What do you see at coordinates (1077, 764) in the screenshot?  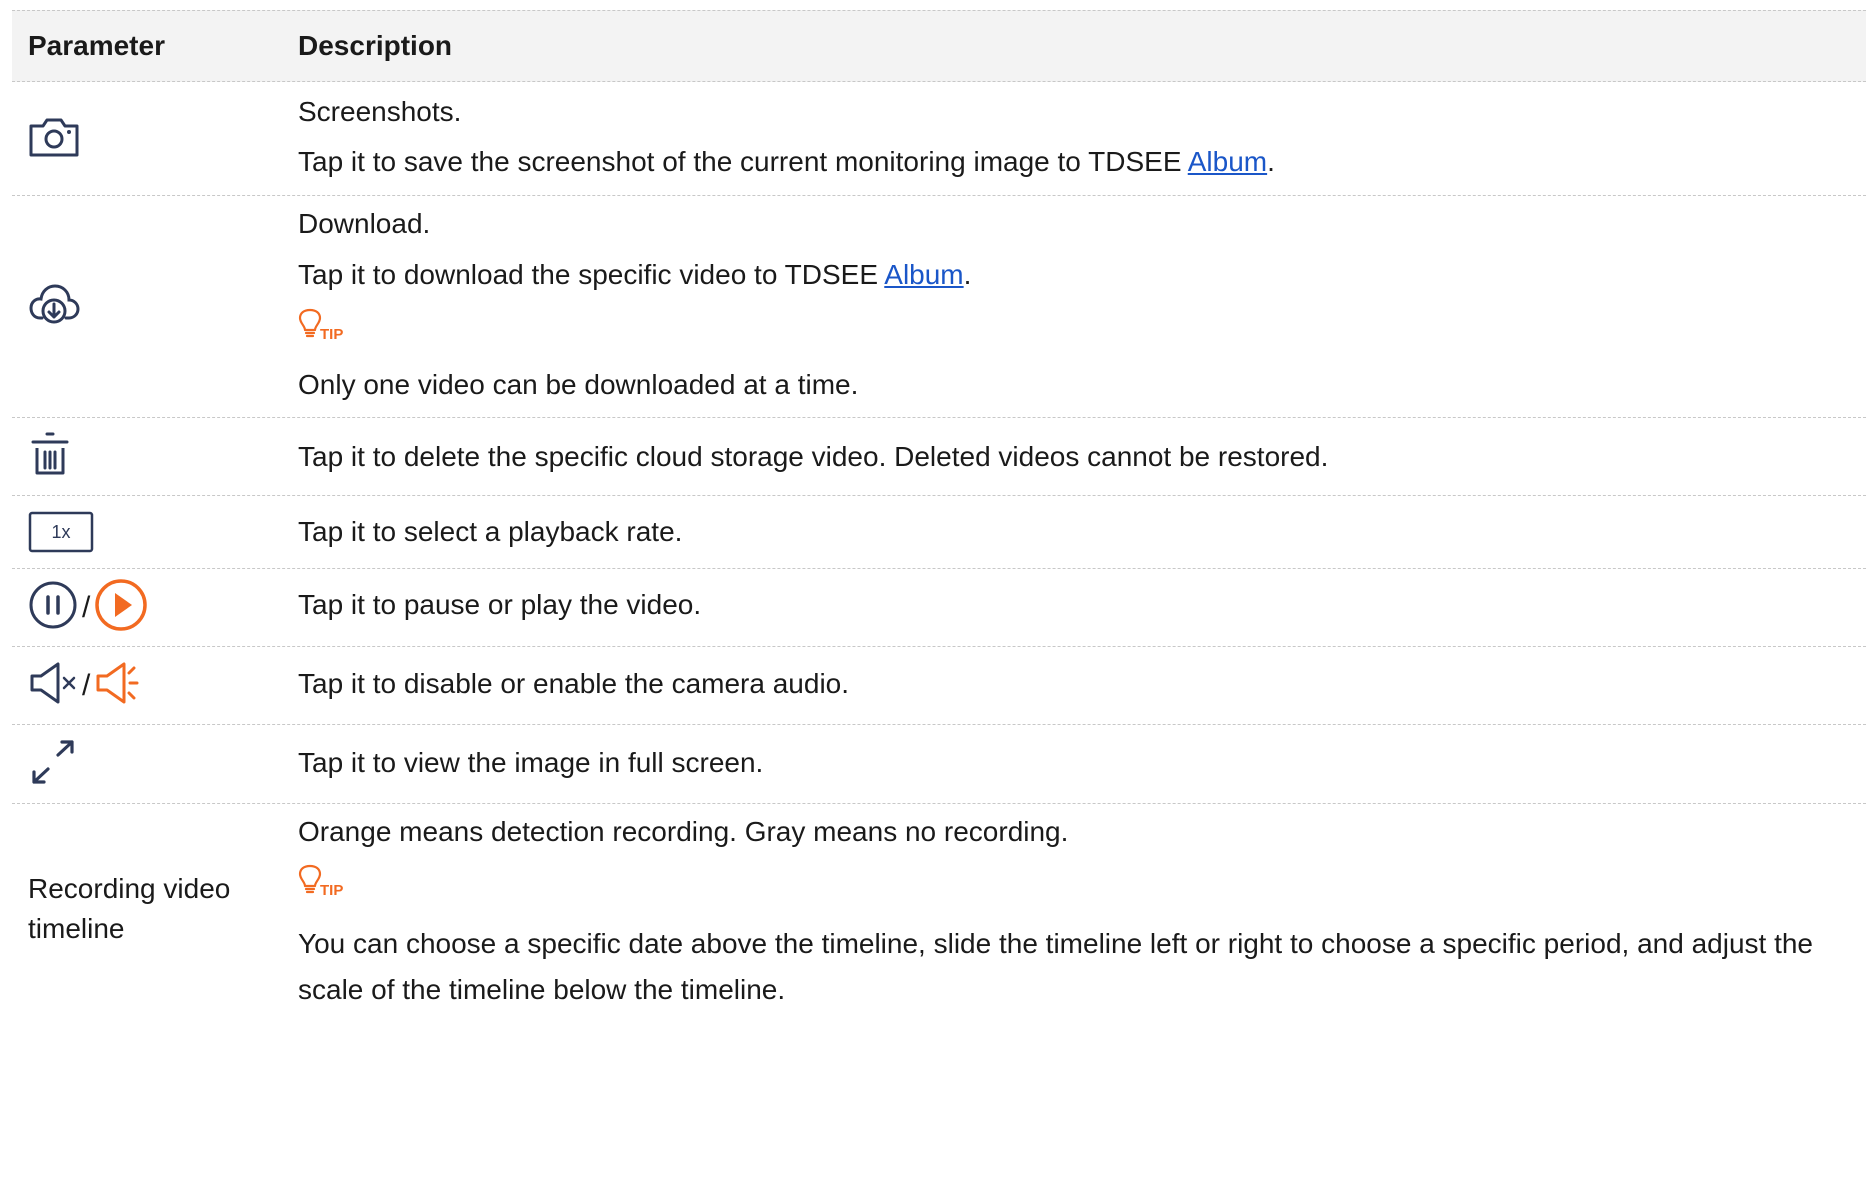 I see `description-cell: Tap it to view the image in full screen.` at bounding box center [1077, 764].